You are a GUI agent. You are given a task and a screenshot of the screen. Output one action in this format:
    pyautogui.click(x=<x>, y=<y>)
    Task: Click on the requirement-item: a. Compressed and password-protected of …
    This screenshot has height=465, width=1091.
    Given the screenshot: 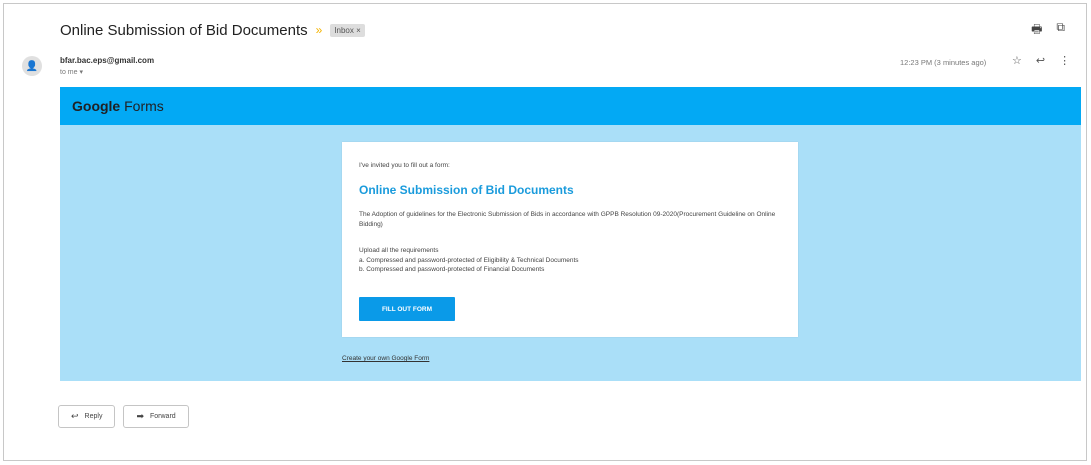 What is the action you would take?
    pyautogui.click(x=469, y=260)
    